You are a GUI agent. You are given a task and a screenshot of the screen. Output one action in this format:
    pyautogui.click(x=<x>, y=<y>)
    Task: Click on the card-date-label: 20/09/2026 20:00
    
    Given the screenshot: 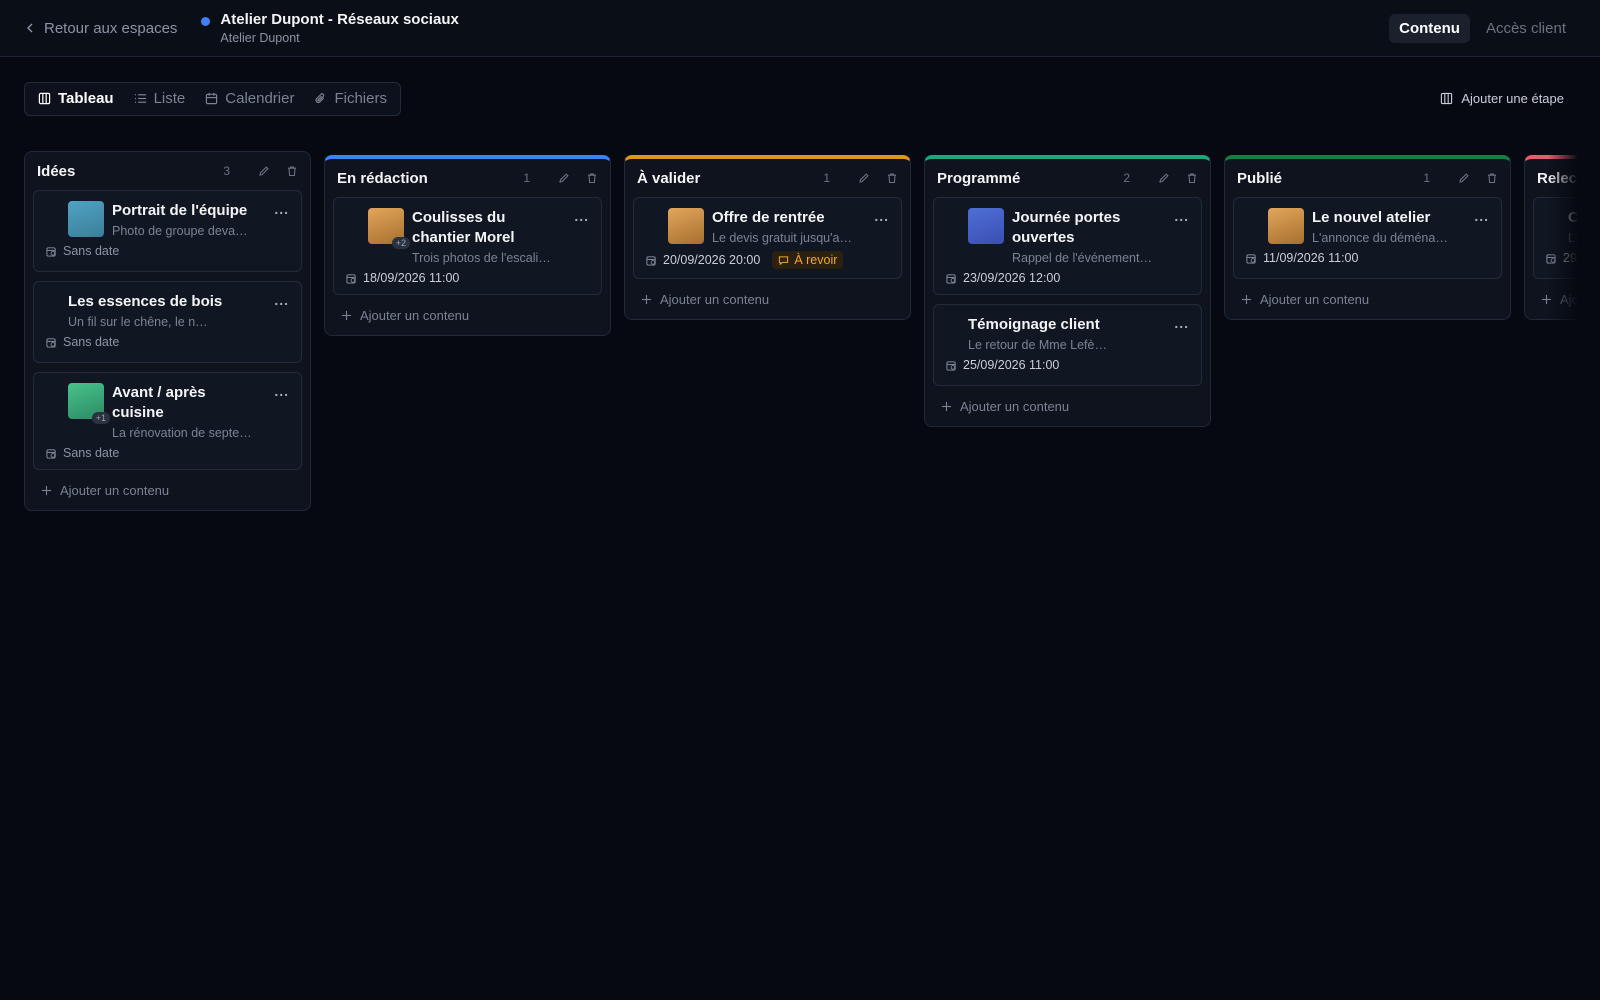 What is the action you would take?
    pyautogui.click(x=712, y=260)
    